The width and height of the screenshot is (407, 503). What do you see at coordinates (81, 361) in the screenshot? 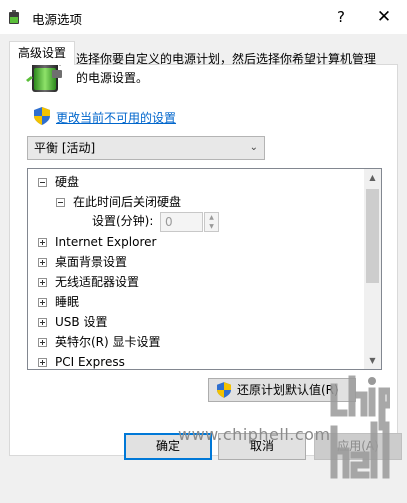
I see `tree-item-pci-express: PCI Express` at bounding box center [81, 361].